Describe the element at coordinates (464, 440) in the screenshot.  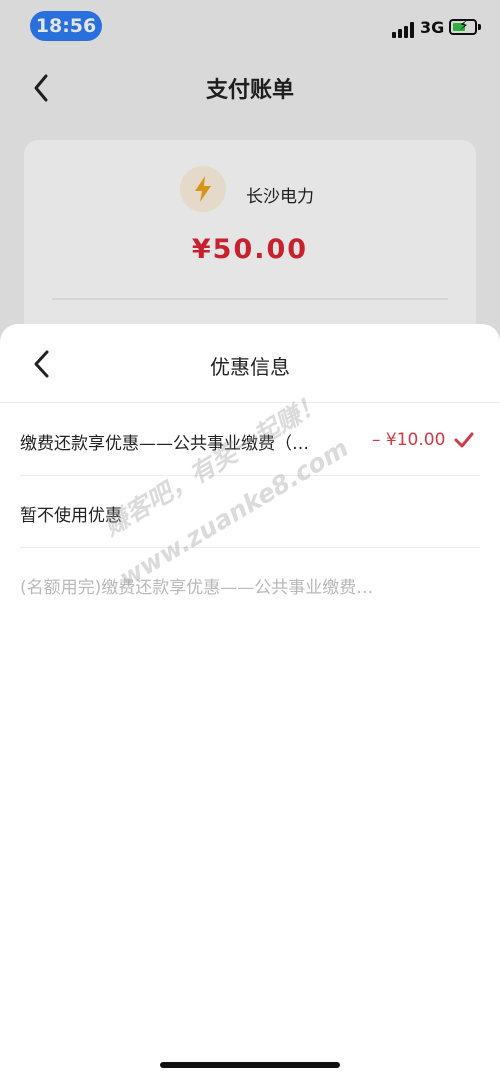
I see `checkmark-icon` at that location.